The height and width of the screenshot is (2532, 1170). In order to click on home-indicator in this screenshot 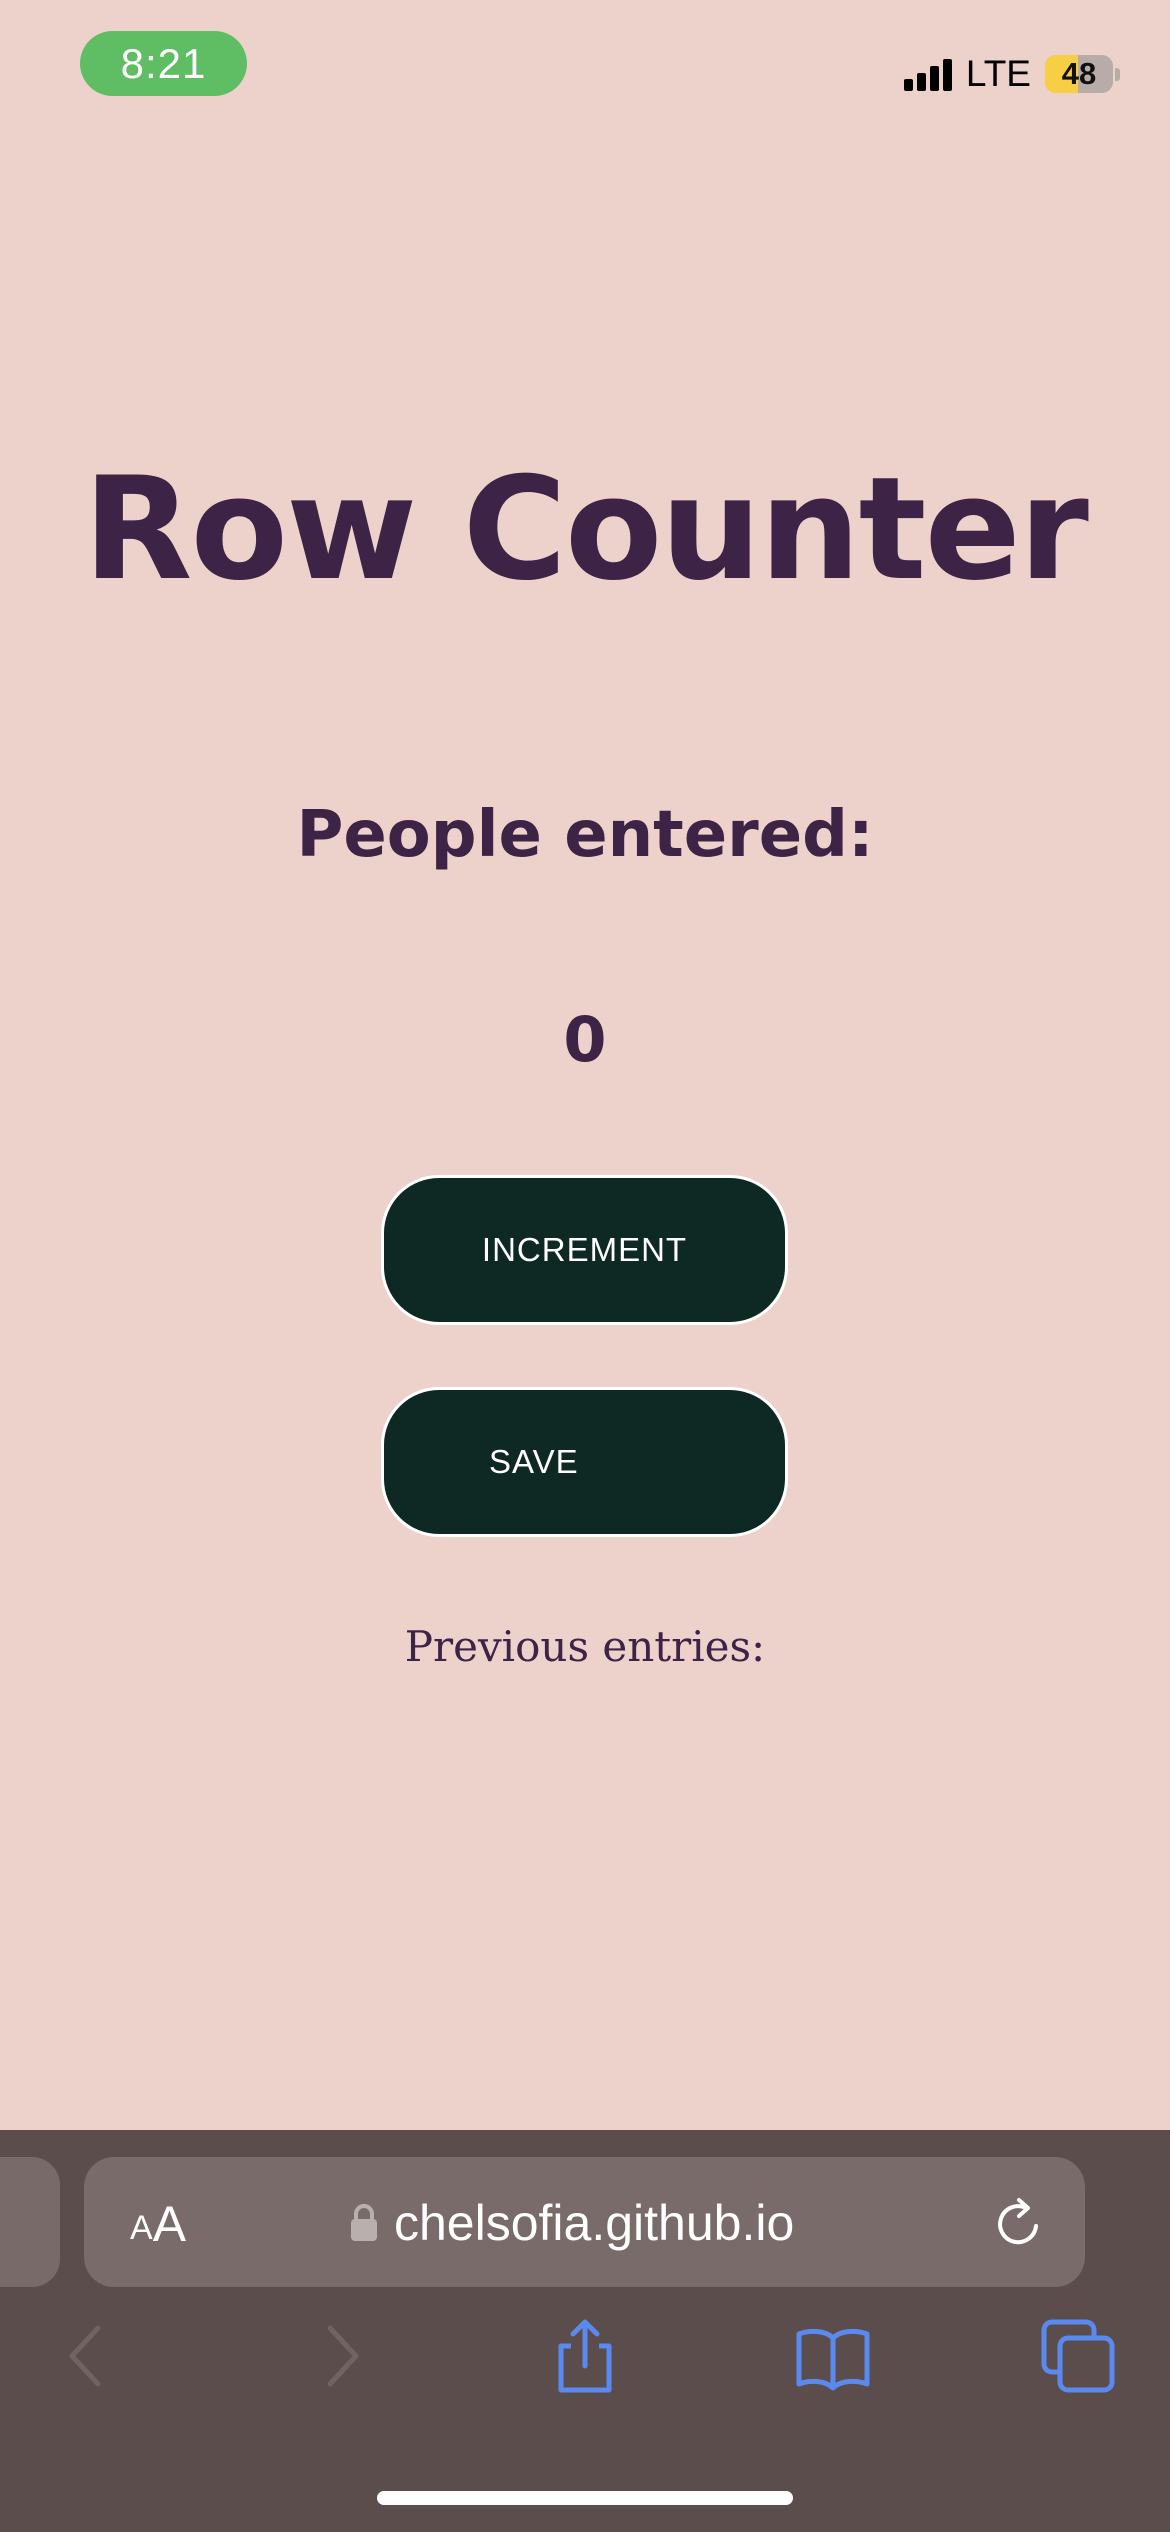, I will do `click(585, 2498)`.